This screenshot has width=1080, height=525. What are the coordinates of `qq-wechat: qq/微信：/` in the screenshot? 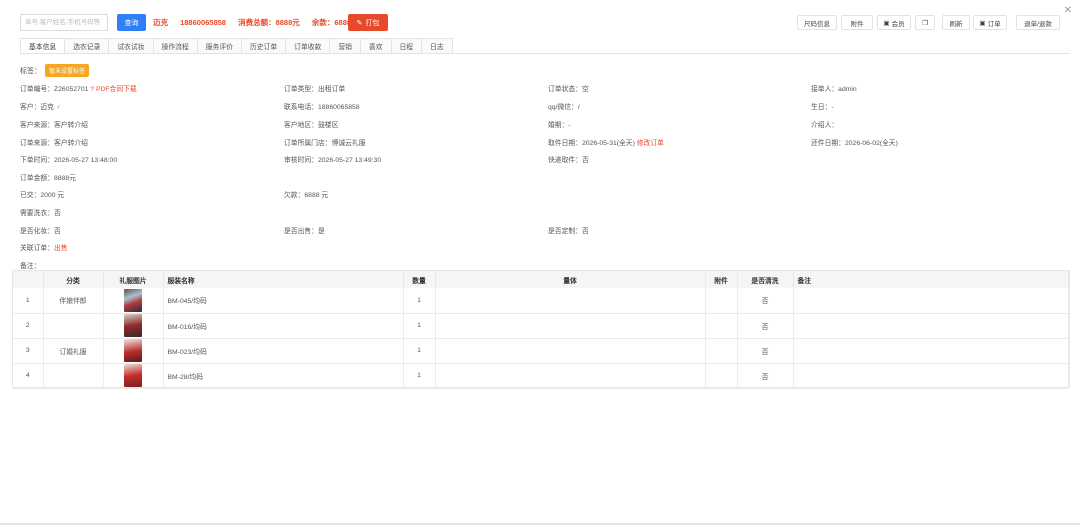 It's located at (564, 107).